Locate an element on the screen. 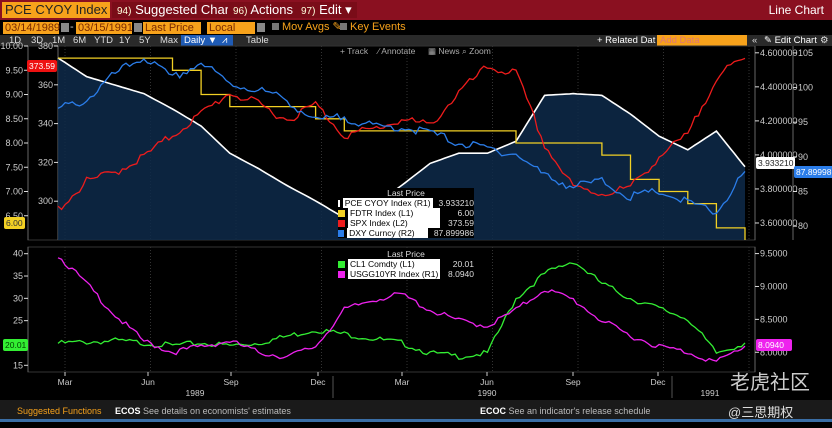  axis-tick-label: 9.00 is located at coordinates (14, 95).